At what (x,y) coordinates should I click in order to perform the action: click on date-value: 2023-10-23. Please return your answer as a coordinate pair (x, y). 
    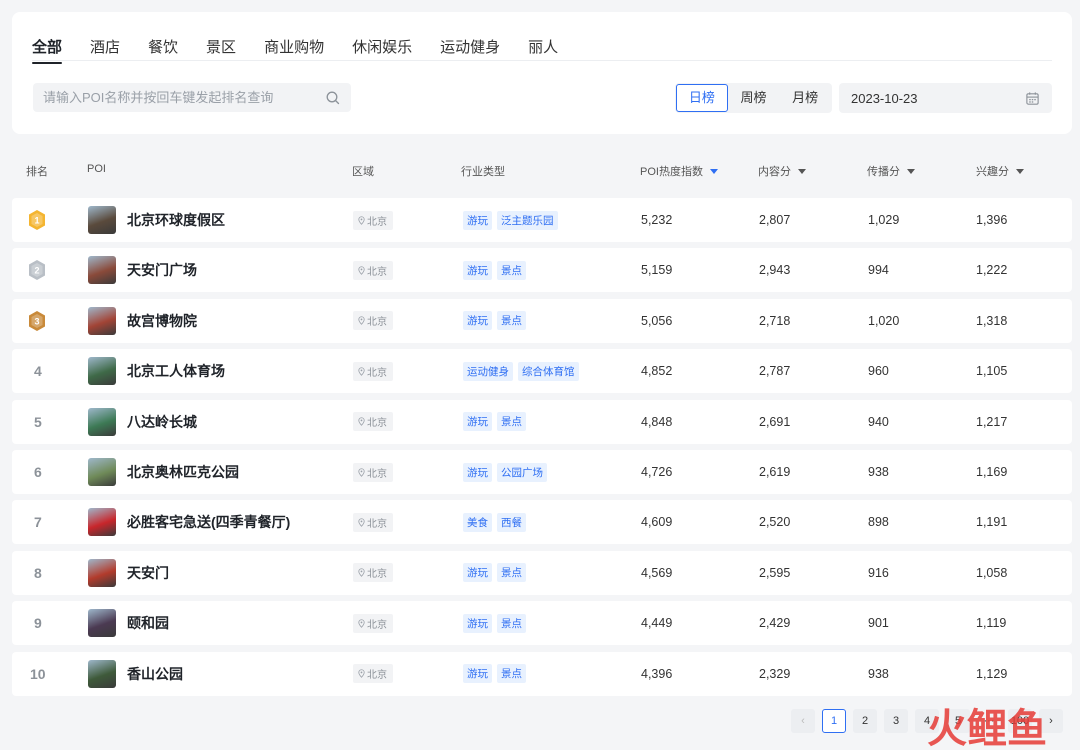
    Looking at the image, I should click on (884, 98).